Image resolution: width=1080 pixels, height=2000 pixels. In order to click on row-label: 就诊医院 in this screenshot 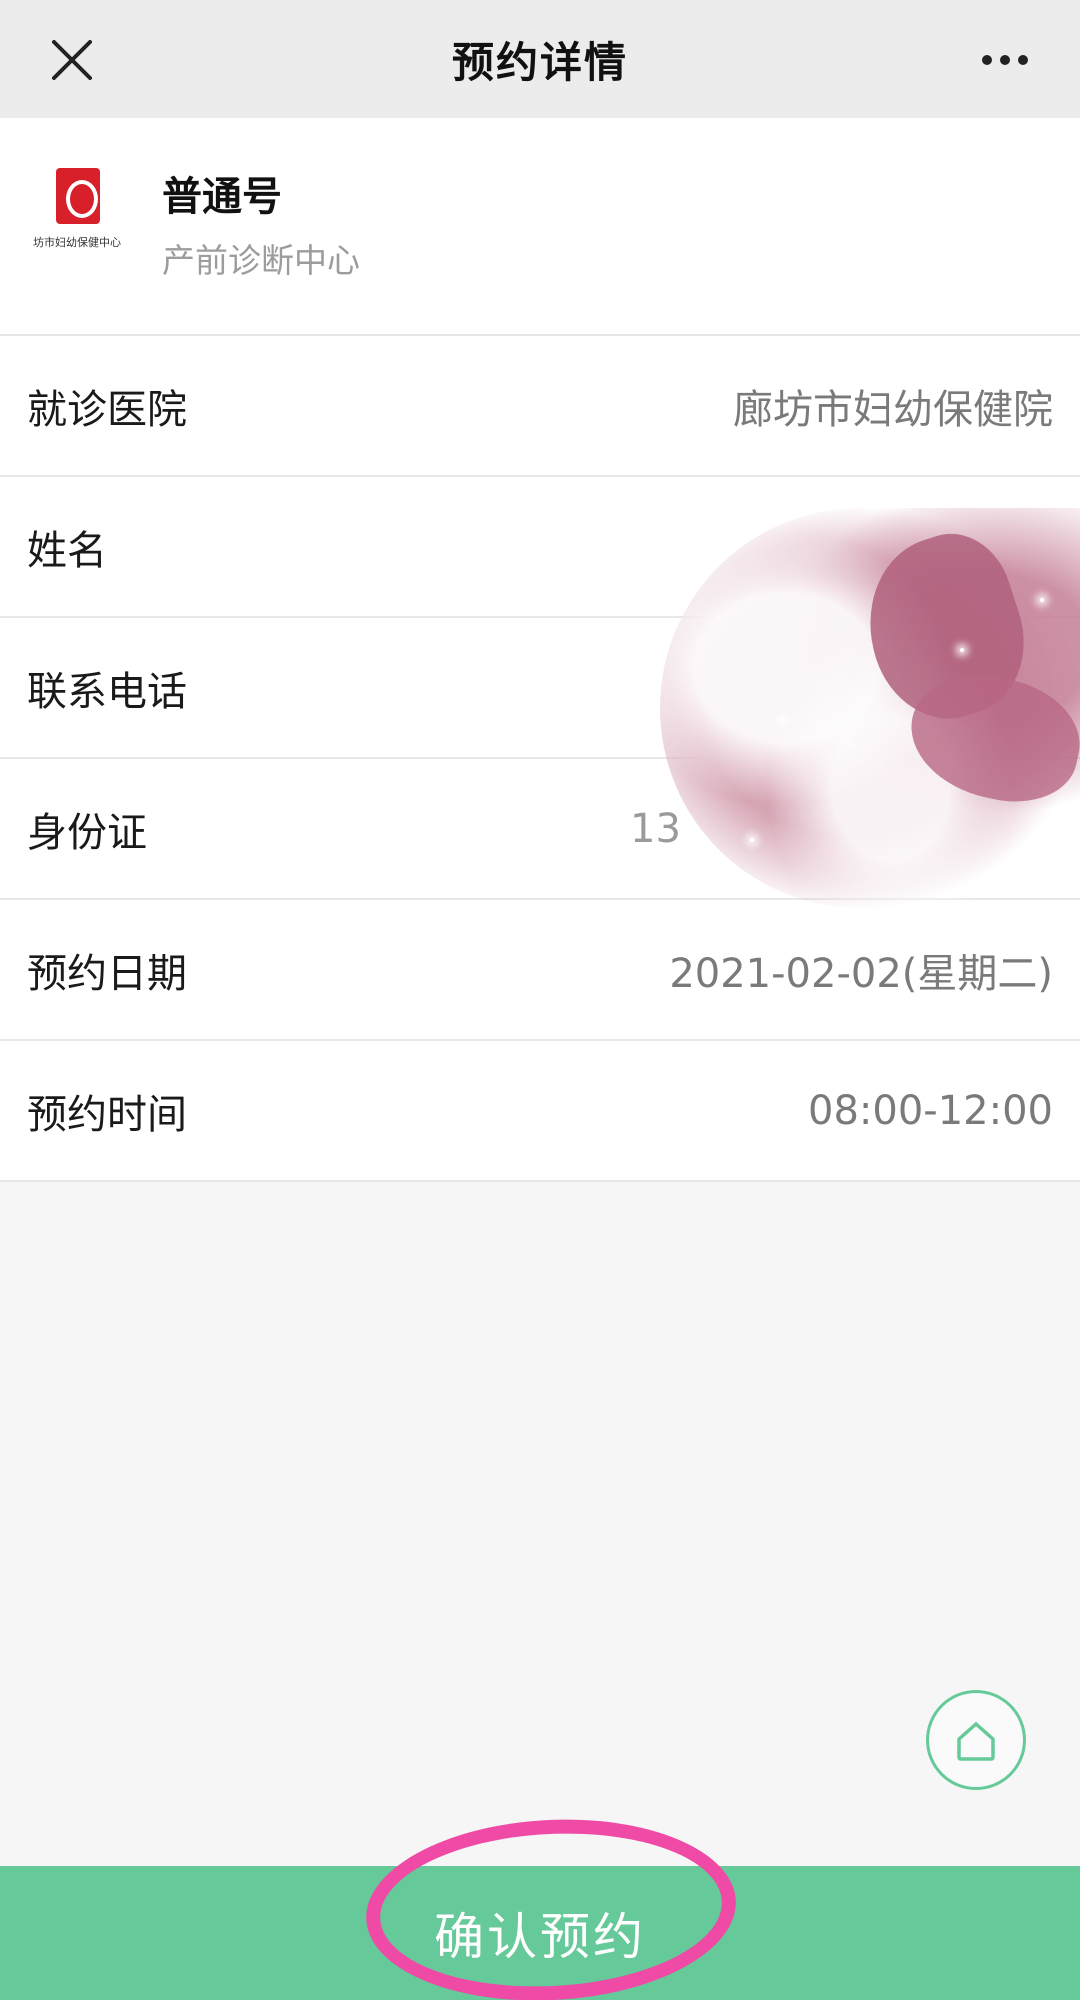, I will do `click(107, 409)`.